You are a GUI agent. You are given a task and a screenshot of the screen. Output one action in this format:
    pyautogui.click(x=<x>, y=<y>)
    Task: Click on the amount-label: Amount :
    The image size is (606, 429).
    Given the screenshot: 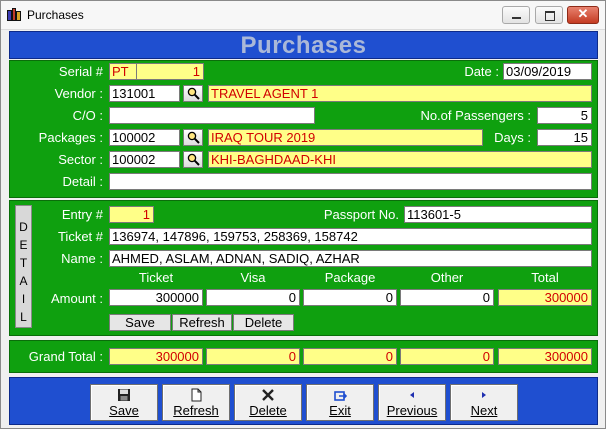 What is the action you would take?
    pyautogui.click(x=76, y=298)
    